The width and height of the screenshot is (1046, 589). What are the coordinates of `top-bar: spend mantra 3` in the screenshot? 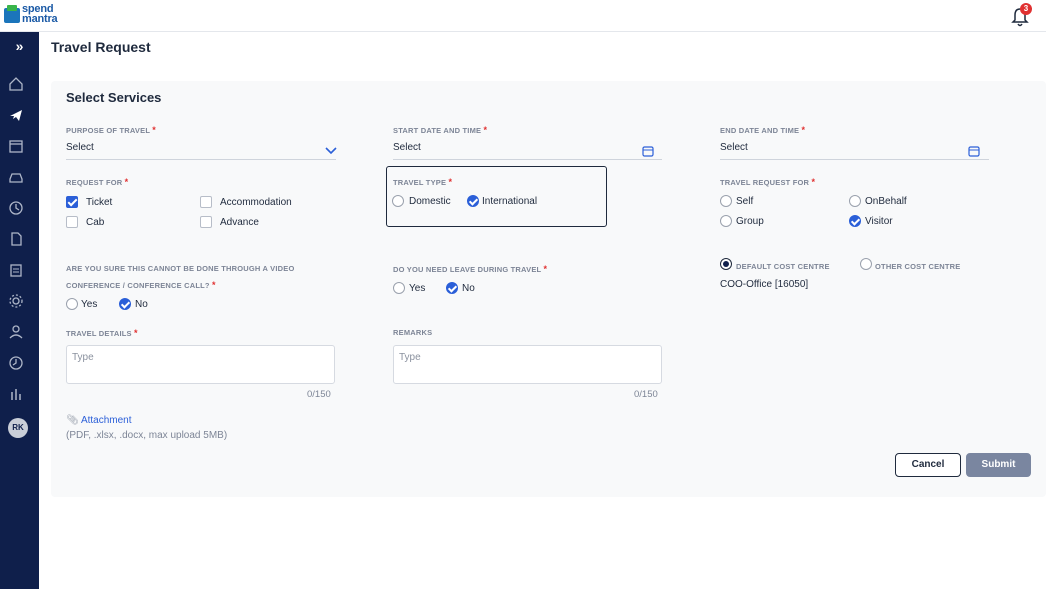 It's located at (523, 16).